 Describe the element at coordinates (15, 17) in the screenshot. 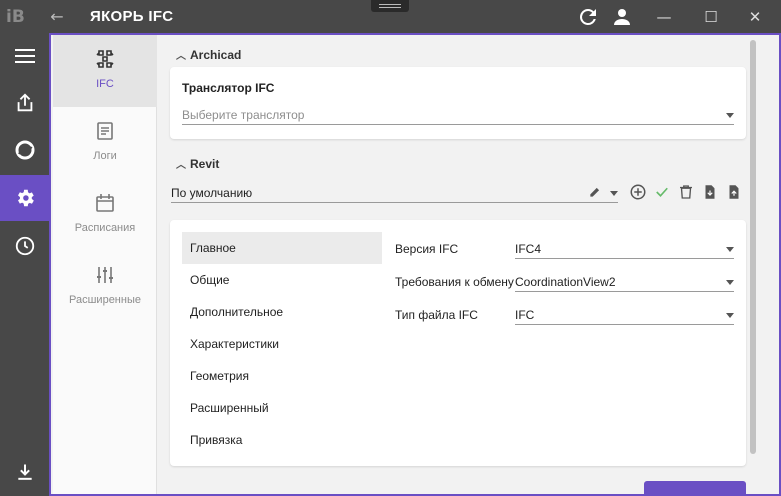

I see `app-logo: iB` at that location.